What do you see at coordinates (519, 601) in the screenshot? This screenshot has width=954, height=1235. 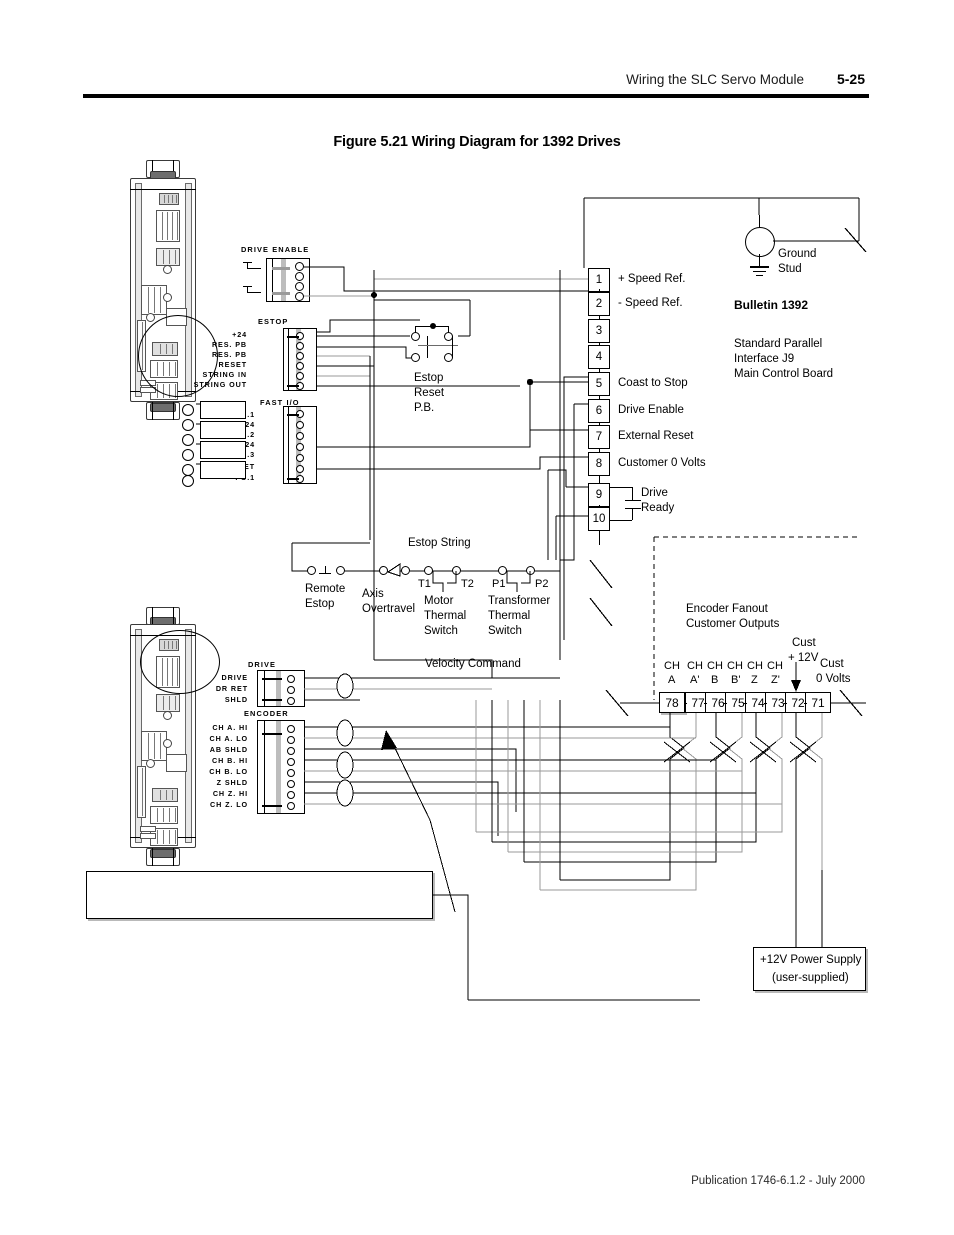 I see `device-label-transformer-thermal-1: Transformer` at bounding box center [519, 601].